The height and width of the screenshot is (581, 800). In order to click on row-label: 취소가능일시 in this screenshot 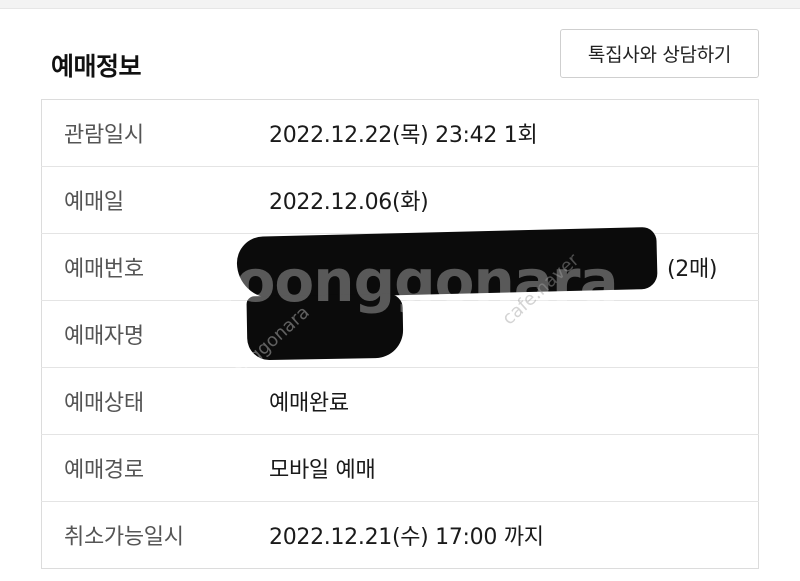, I will do `click(124, 537)`.